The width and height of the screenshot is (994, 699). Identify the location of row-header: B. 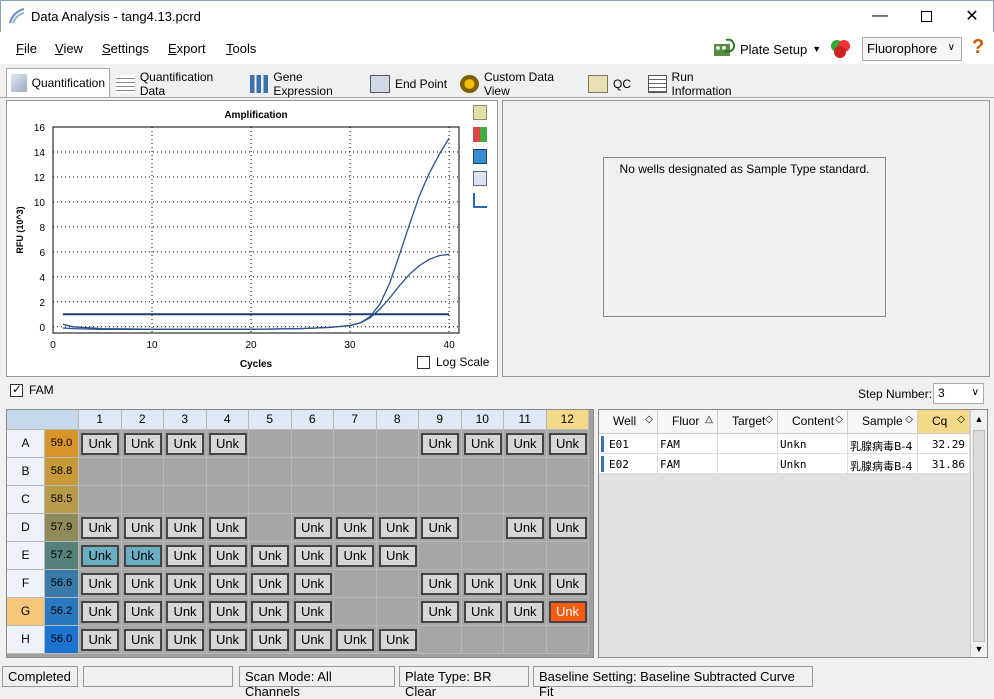
(26, 472).